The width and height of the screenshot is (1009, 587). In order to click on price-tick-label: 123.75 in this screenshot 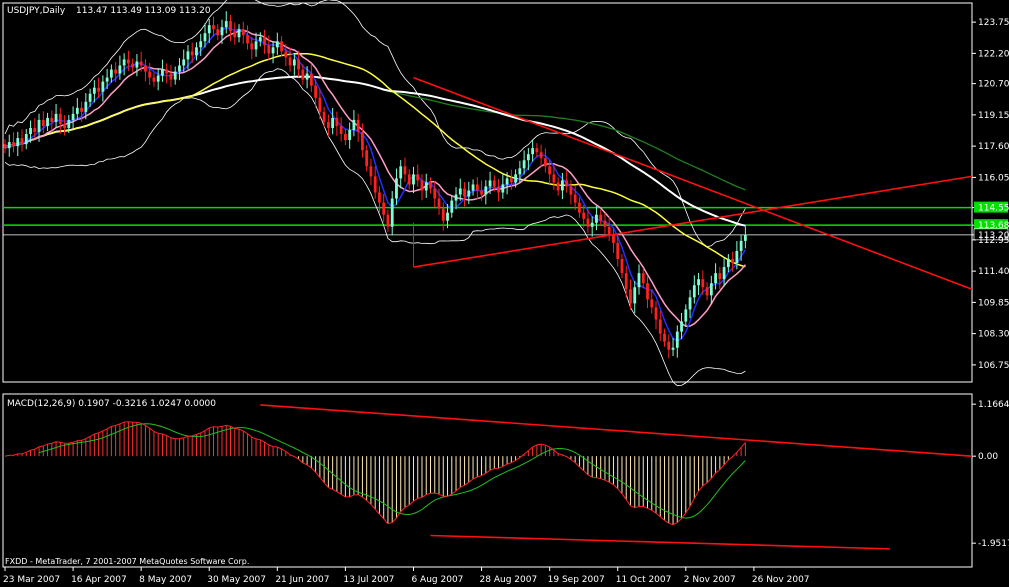, I will do `click(993, 23)`.